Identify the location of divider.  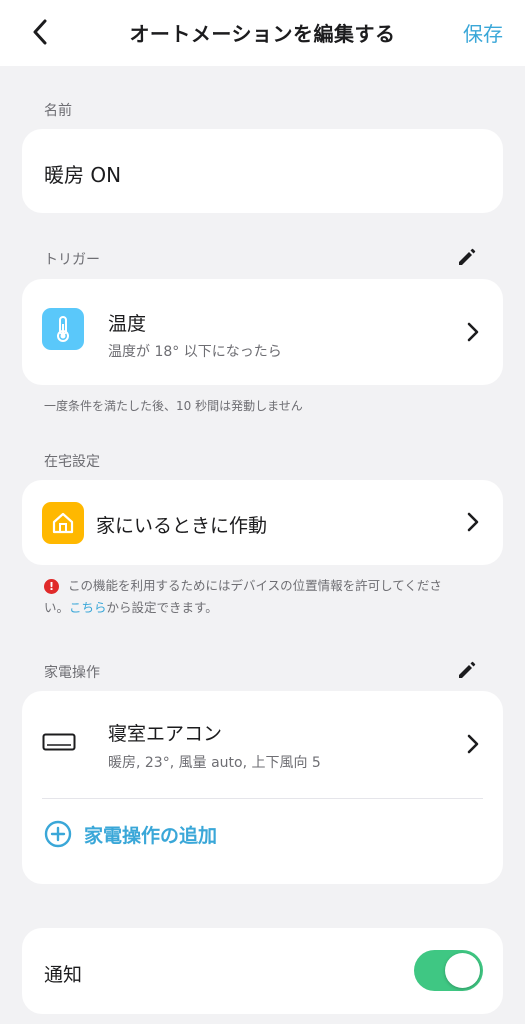
(262, 798).